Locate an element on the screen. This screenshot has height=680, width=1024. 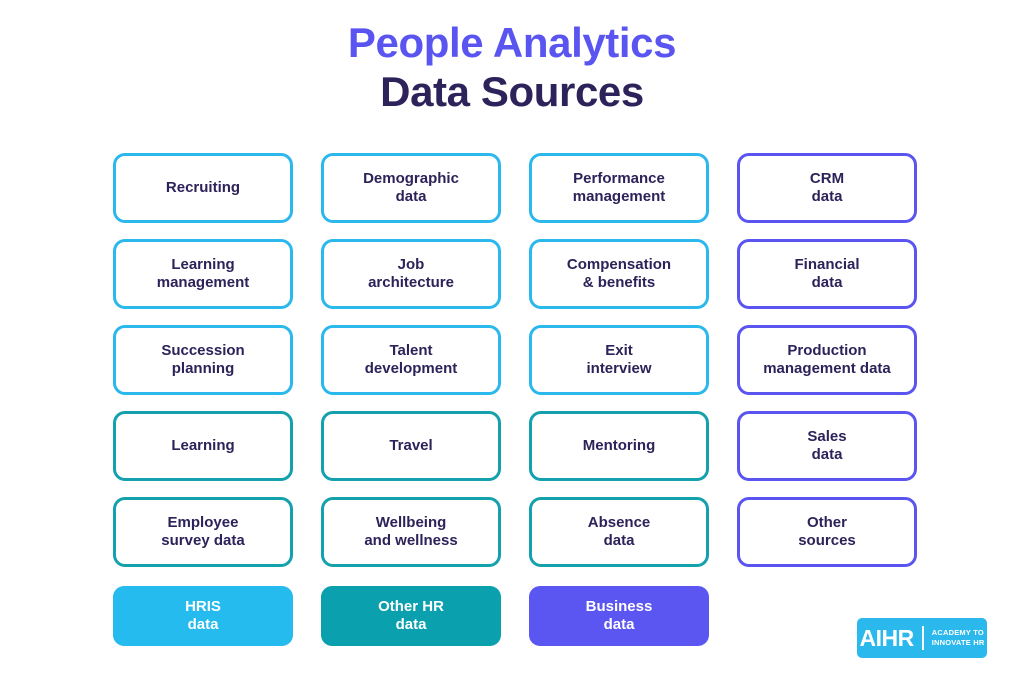
data-source-card-label: Performance management is located at coordinates (619, 187).